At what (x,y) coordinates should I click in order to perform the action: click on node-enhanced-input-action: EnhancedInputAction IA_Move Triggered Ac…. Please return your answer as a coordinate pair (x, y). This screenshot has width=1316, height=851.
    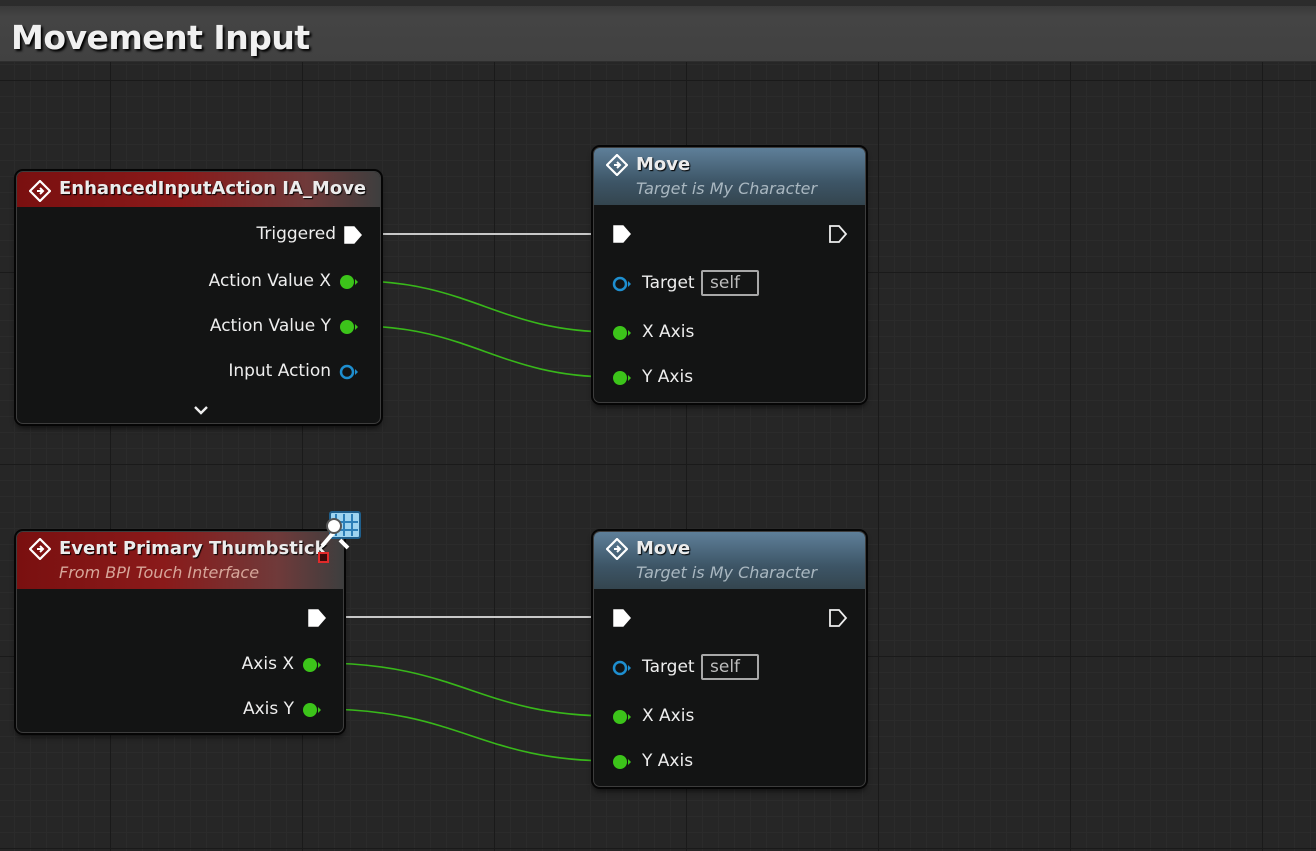
    Looking at the image, I should click on (198, 297).